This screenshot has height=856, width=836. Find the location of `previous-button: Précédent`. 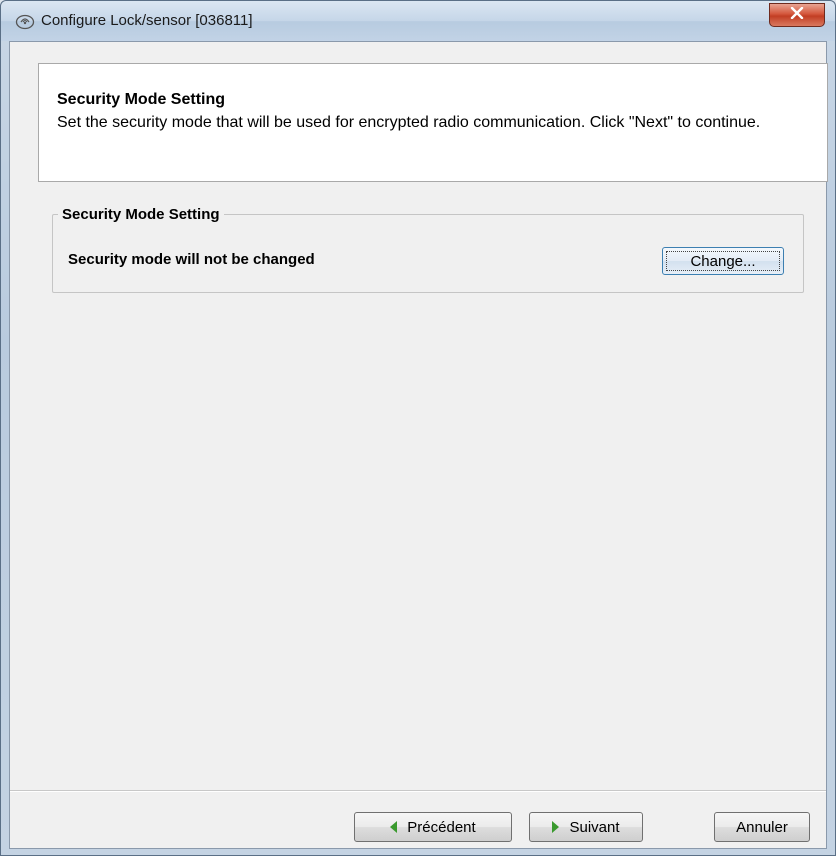

previous-button: Précédent is located at coordinates (433, 827).